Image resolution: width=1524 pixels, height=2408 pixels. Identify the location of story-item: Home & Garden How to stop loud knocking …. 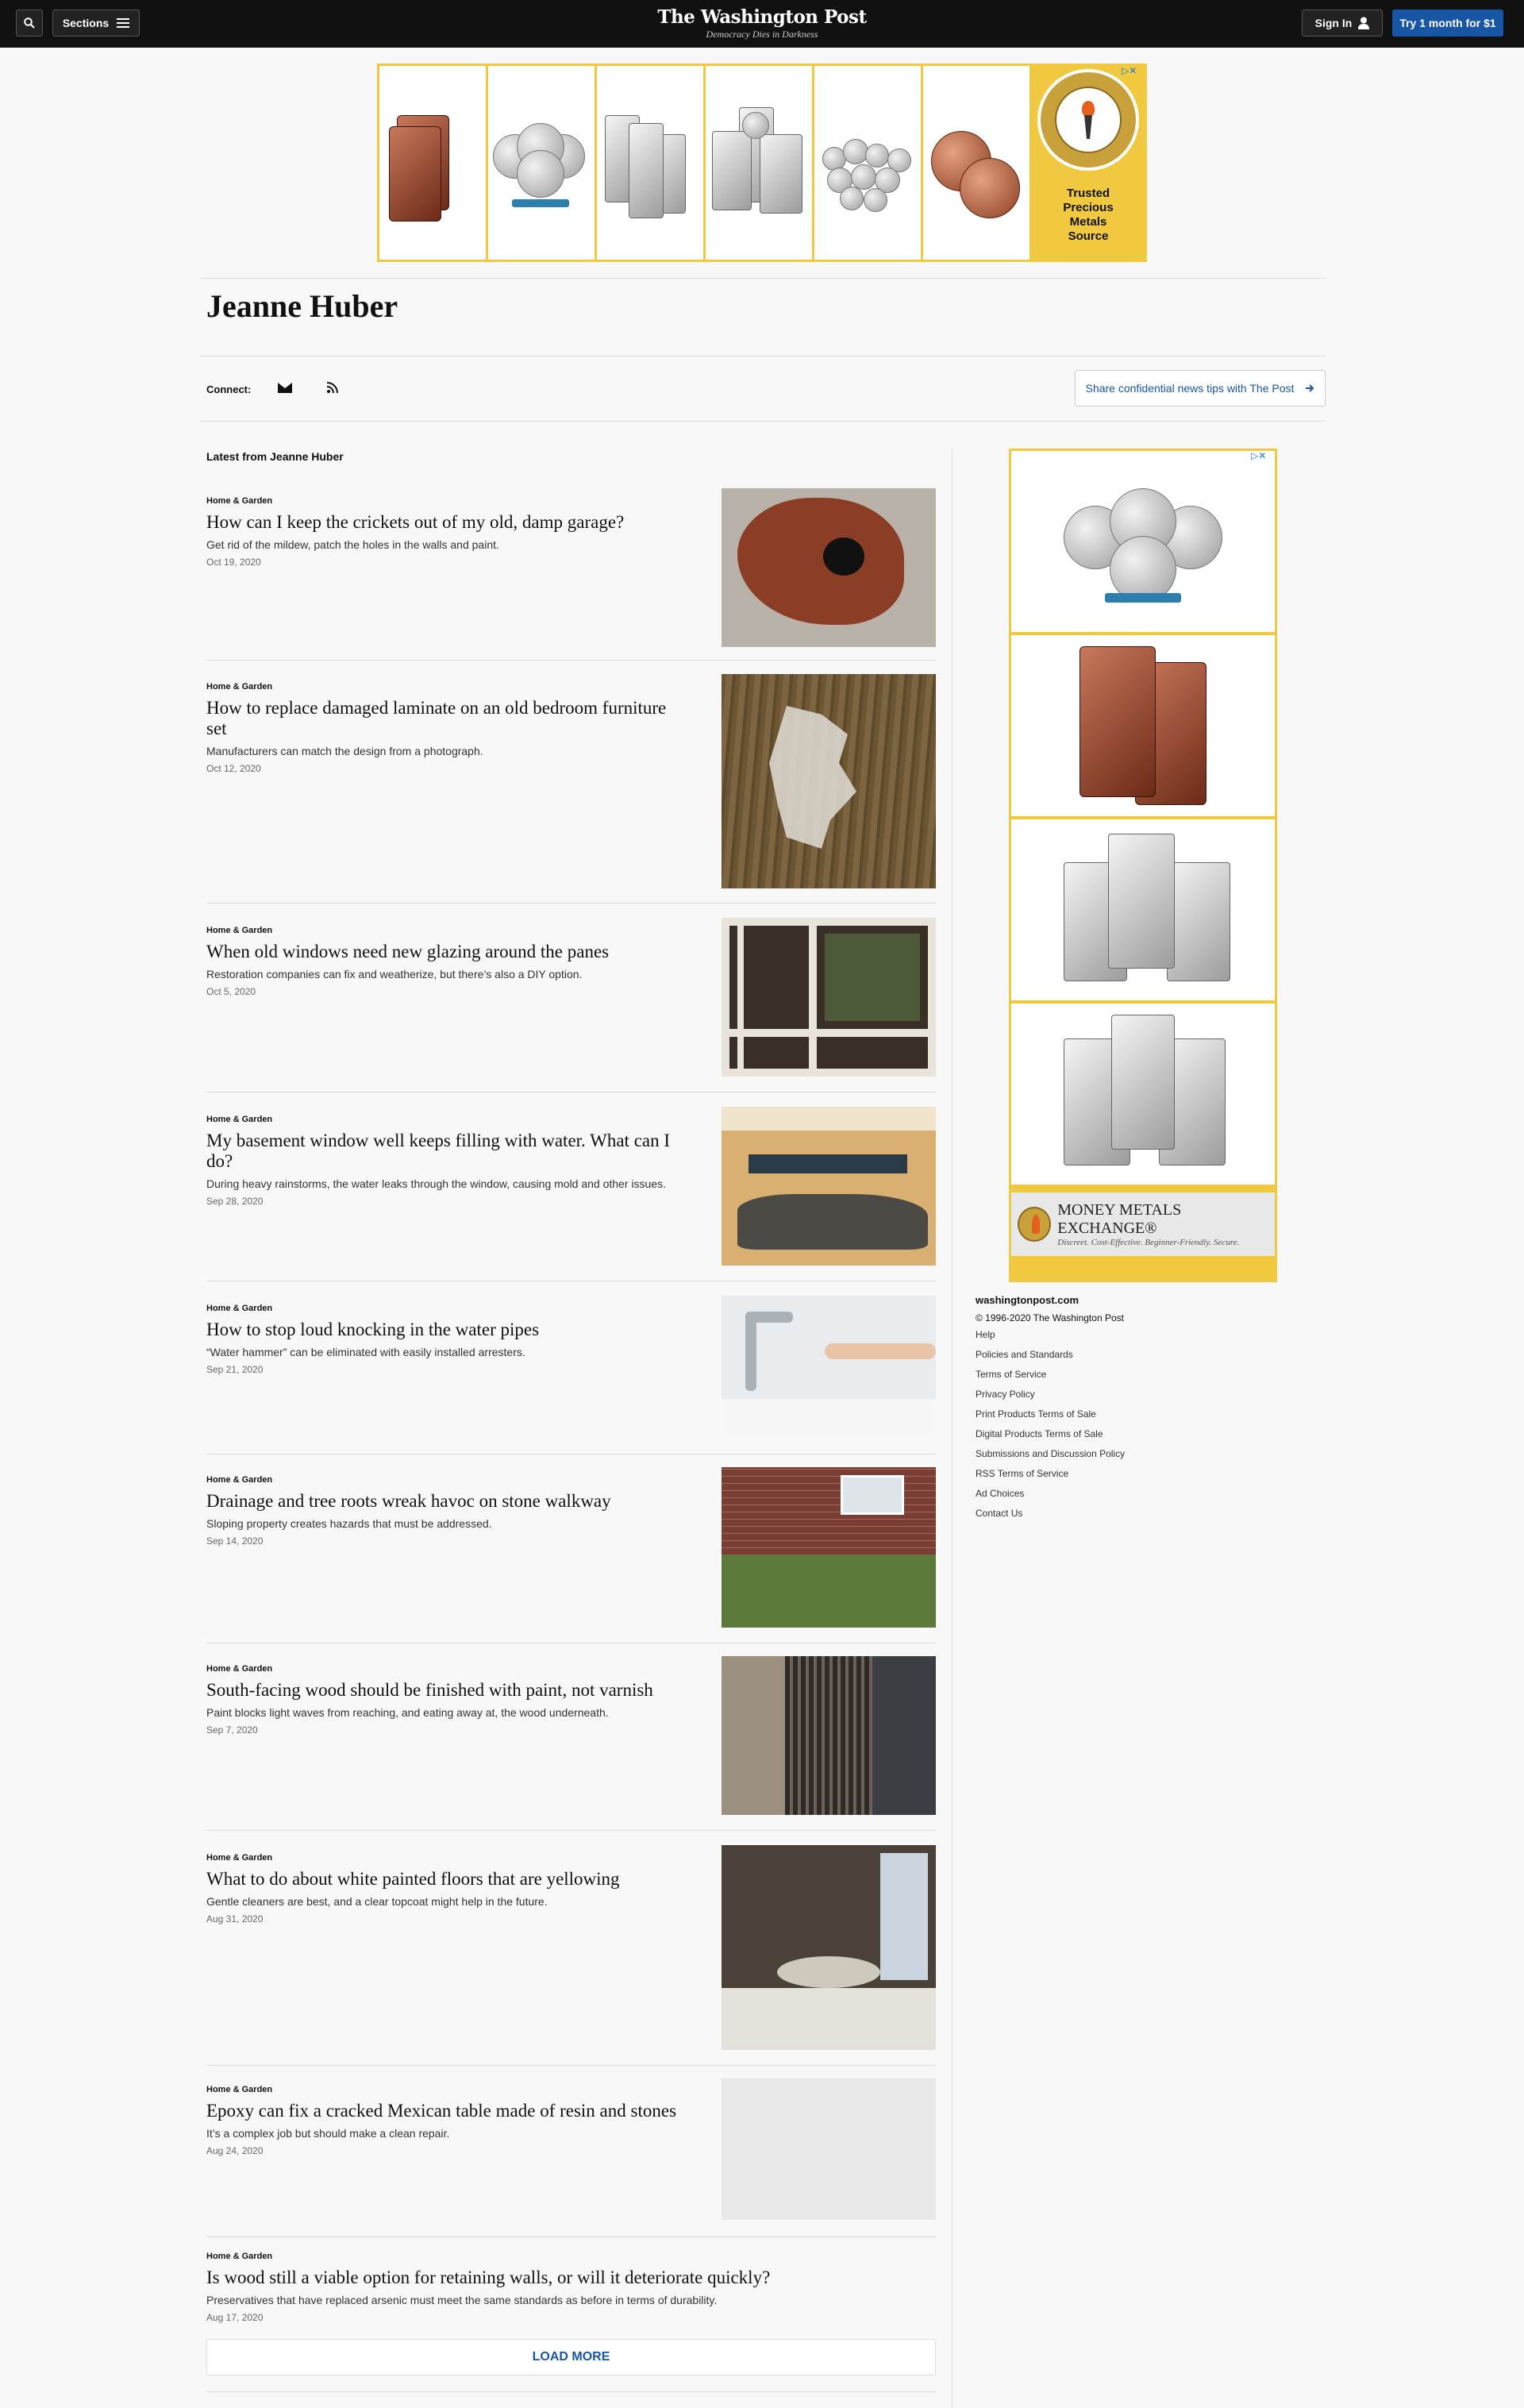
(571, 1375).